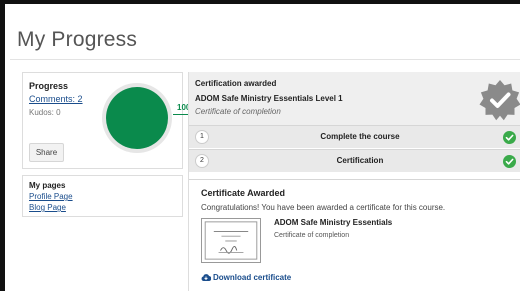 The height and width of the screenshot is (291, 520). Describe the element at coordinates (231, 240) in the screenshot. I see `certificate-thumbnail-icon` at that location.